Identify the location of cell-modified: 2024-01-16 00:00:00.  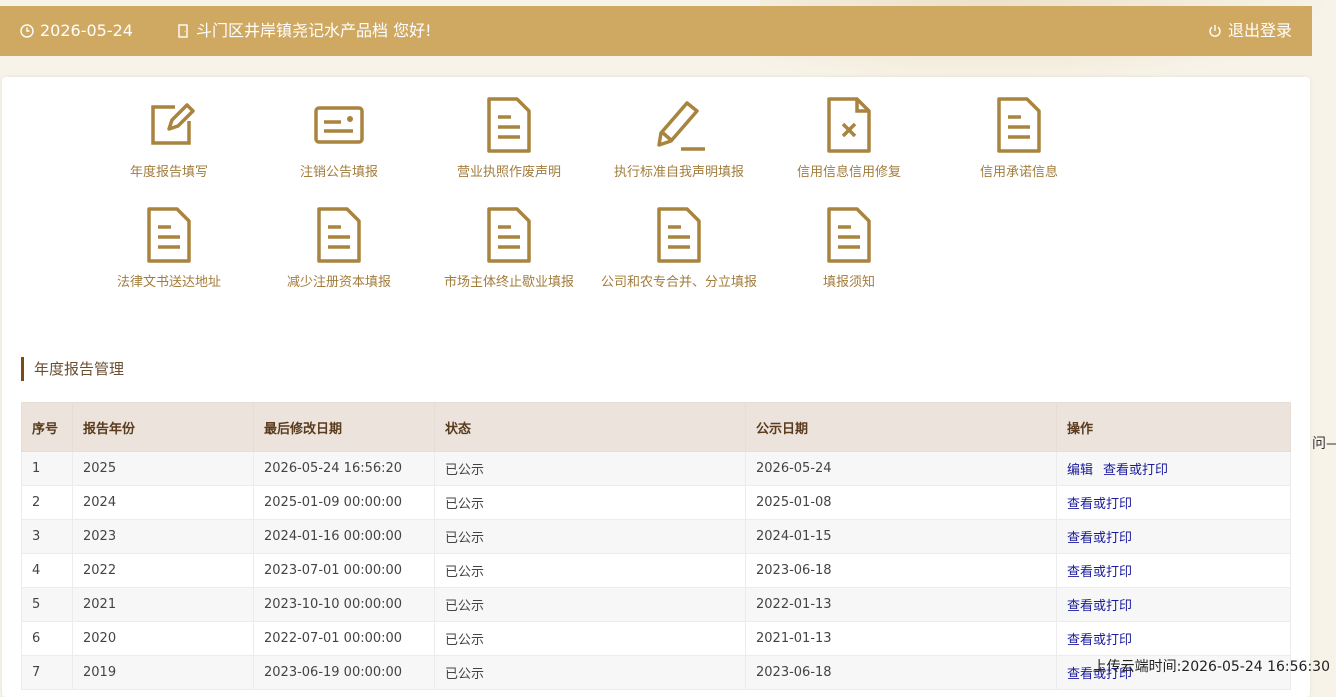
(344, 536).